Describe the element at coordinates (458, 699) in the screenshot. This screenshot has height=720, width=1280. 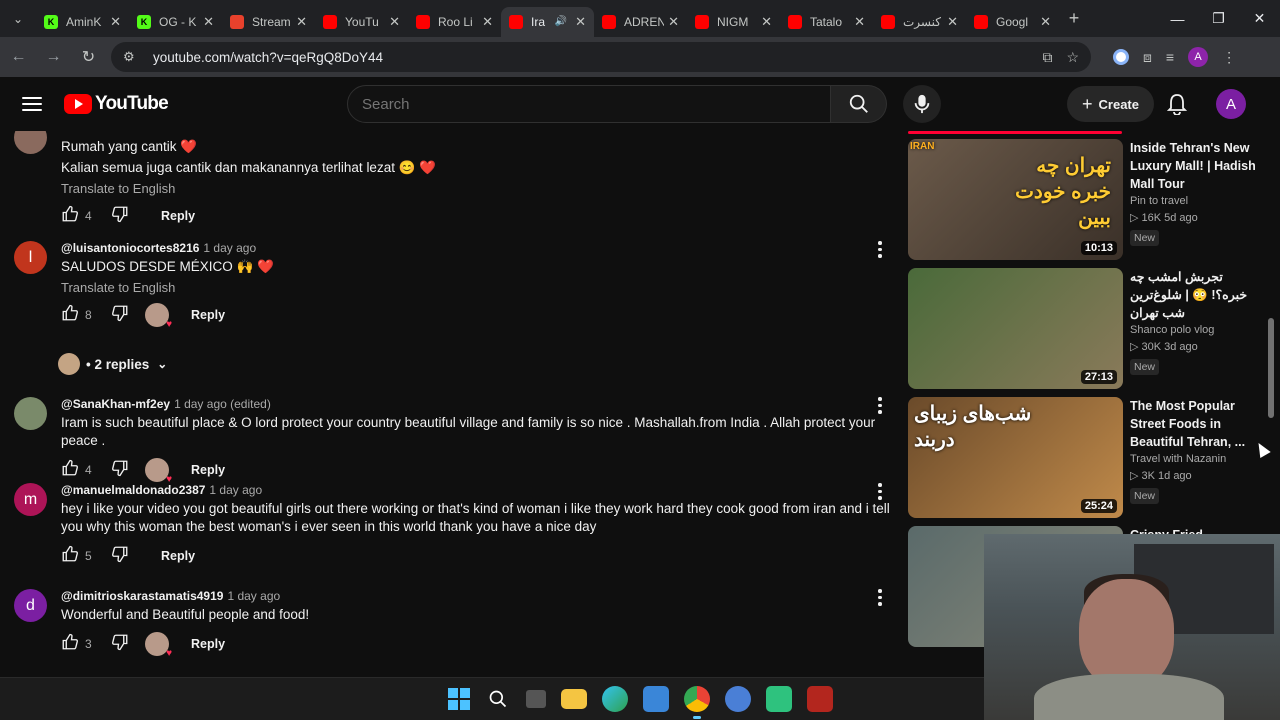
I see `windows-start-icon` at that location.